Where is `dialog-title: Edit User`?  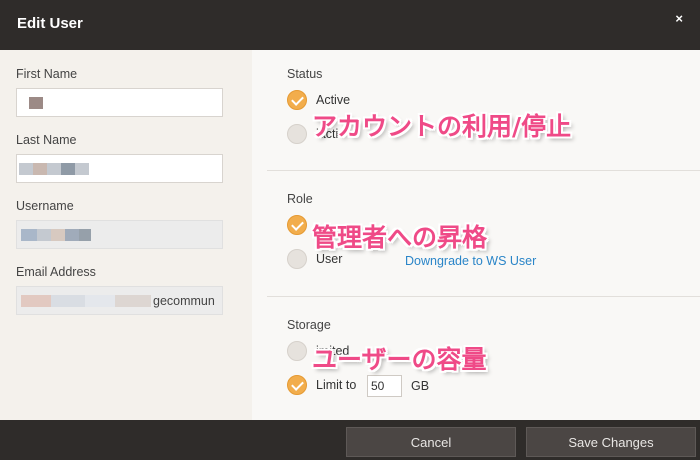
dialog-title: Edit User is located at coordinates (50, 23).